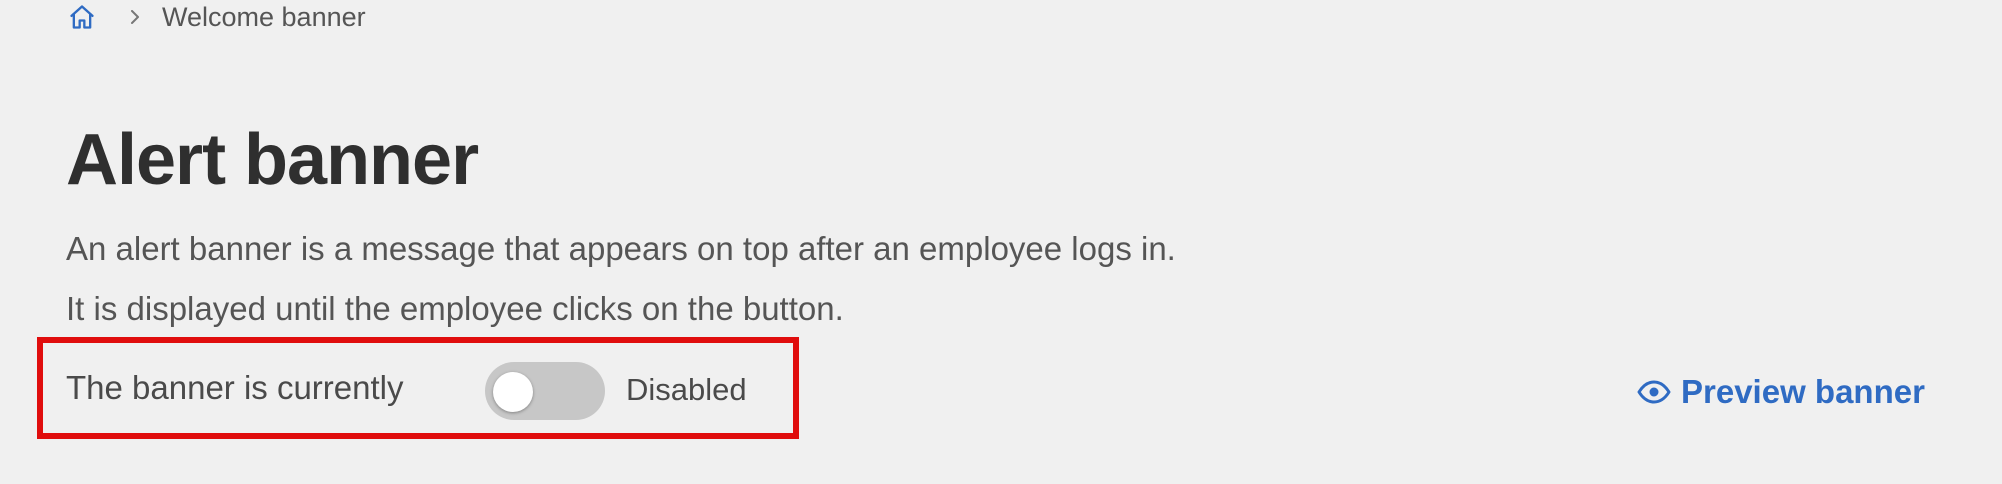 This screenshot has height=484, width=2002. I want to click on home-icon, so click(82, 17).